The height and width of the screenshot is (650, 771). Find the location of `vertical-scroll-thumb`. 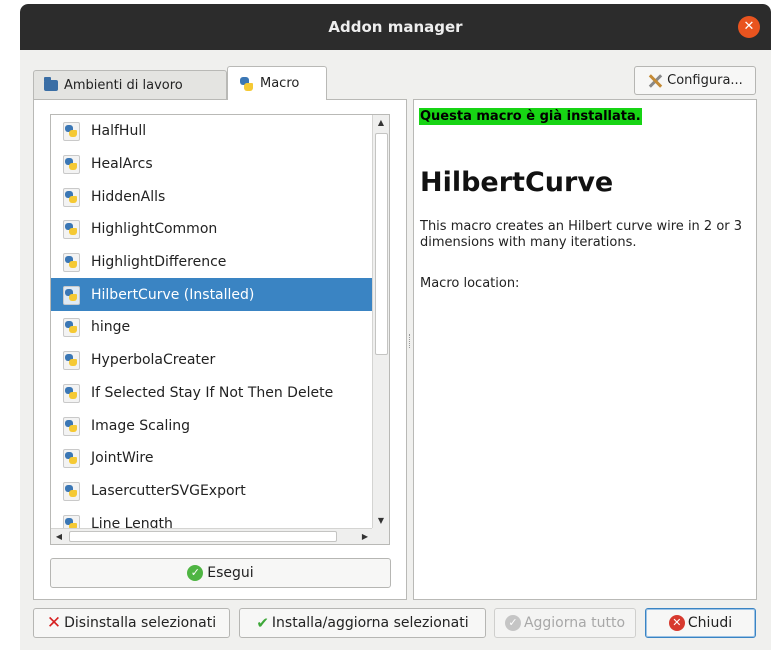

vertical-scroll-thumb is located at coordinates (381, 244).